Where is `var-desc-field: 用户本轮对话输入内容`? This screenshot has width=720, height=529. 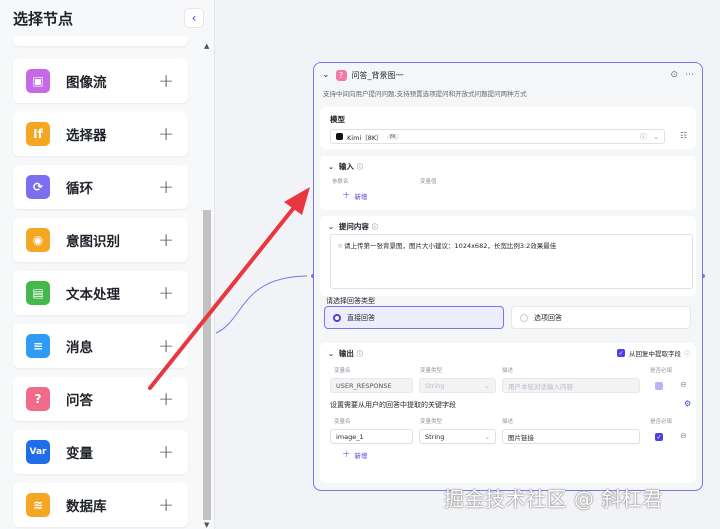 var-desc-field: 用户本轮对话输入内容 is located at coordinates (571, 385).